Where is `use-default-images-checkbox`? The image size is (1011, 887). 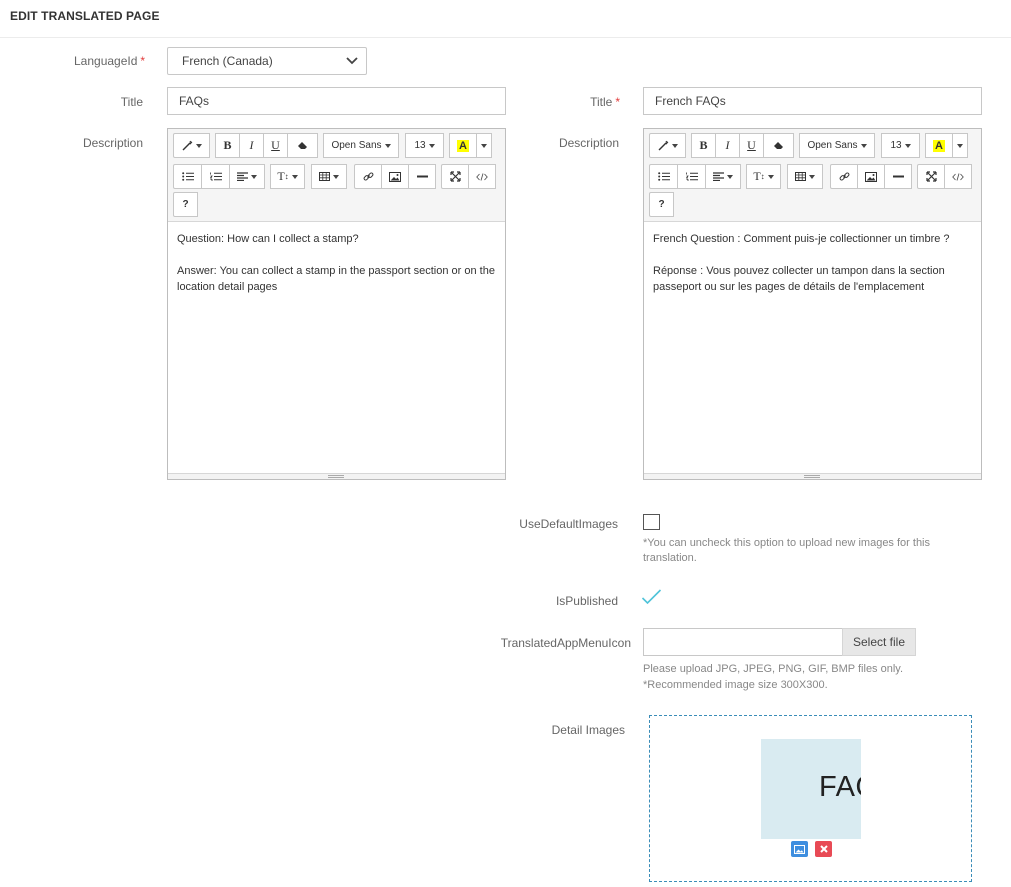
use-default-images-checkbox is located at coordinates (651, 522).